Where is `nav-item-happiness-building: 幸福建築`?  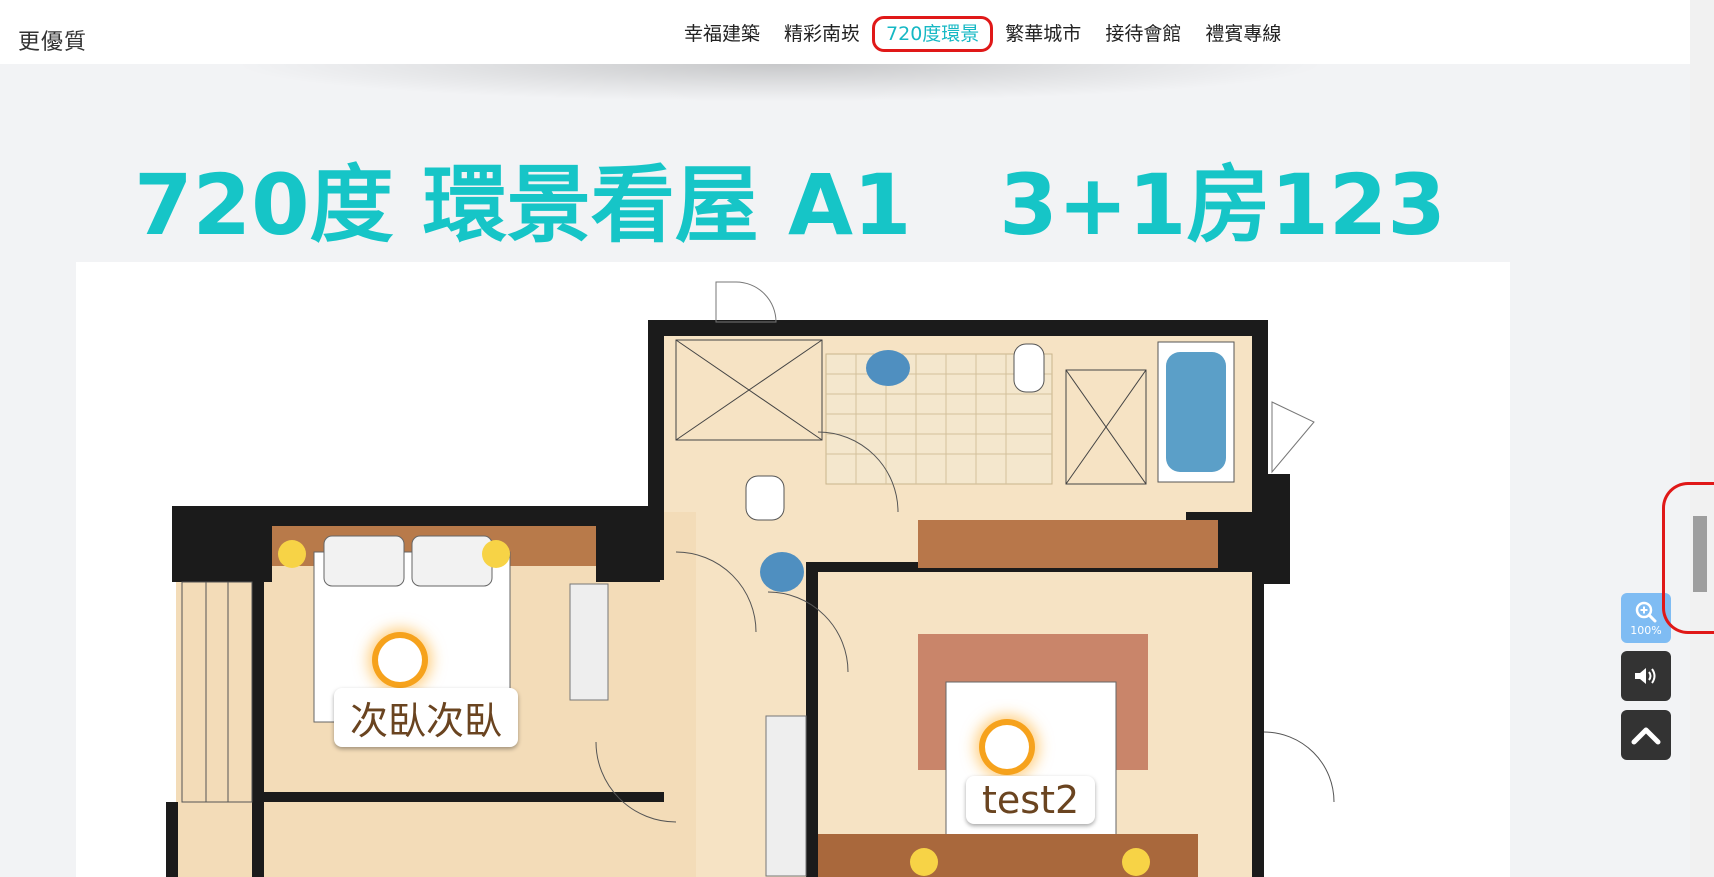
nav-item-happiness-building: 幸福建築 is located at coordinates (722, 34).